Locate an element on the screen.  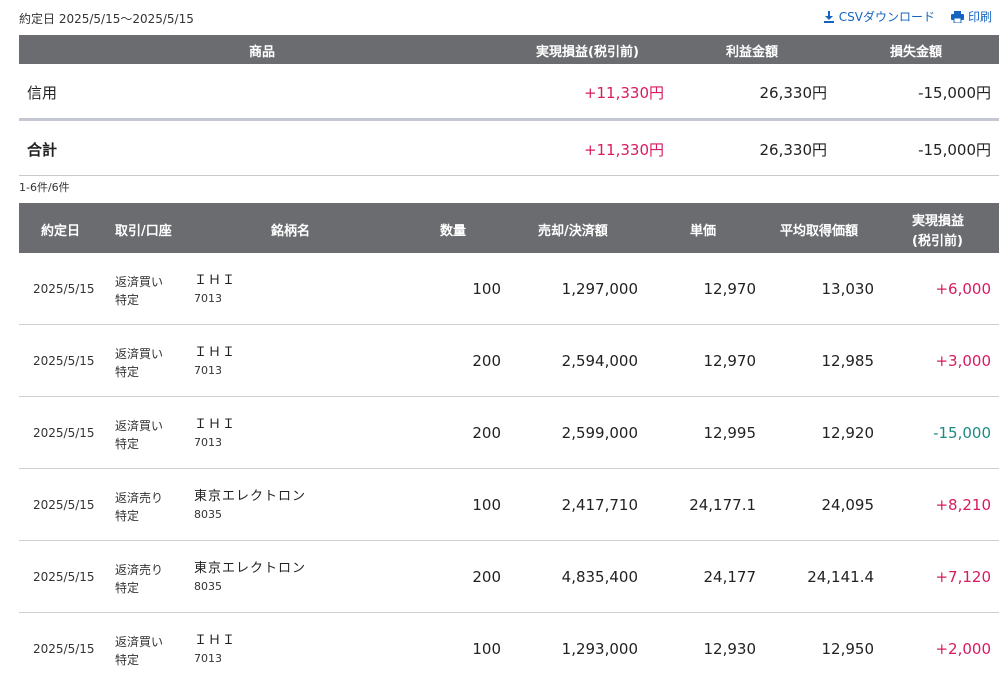
row-unit-price: 12,930 is located at coordinates (730, 649).